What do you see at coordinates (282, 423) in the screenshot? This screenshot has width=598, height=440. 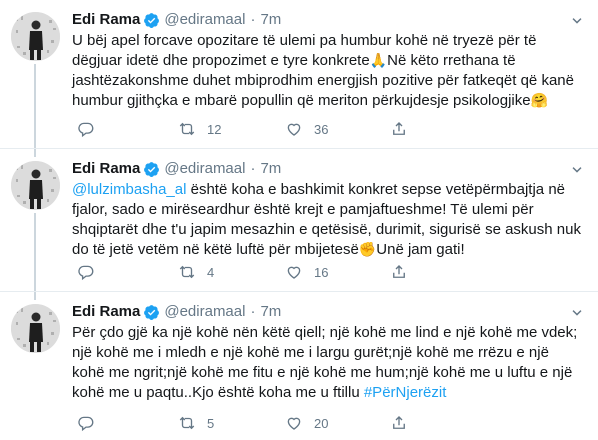 I see `tweet-actions: 5 20` at bounding box center [282, 423].